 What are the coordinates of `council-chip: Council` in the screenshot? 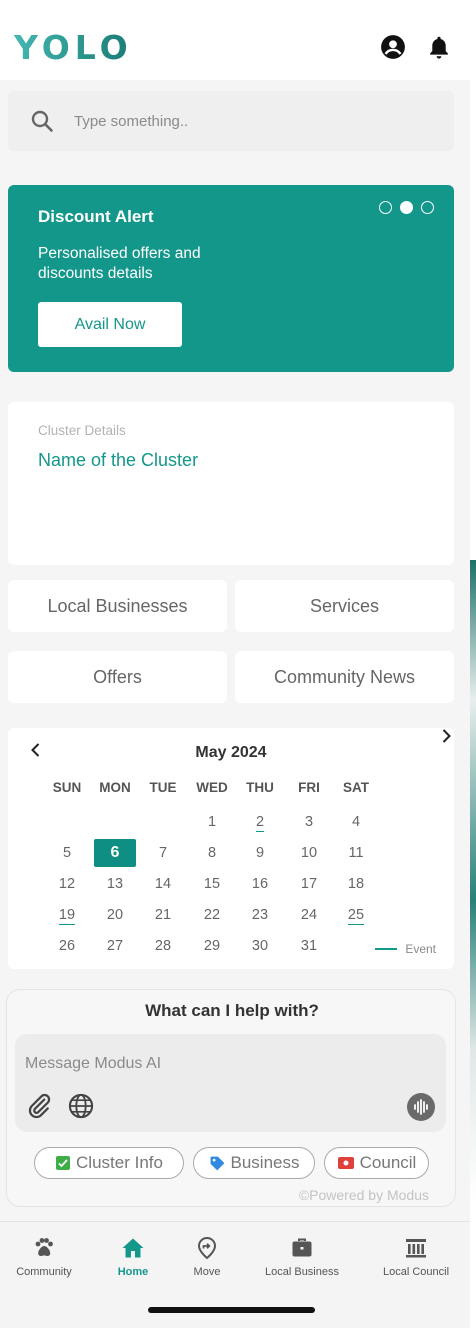 It's located at (376, 1163).